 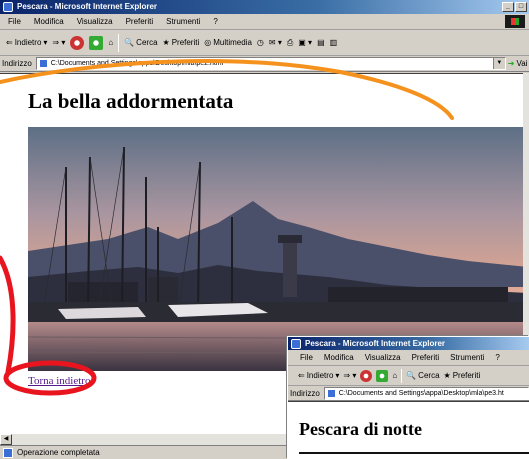 What do you see at coordinates (6, 439) in the screenshot?
I see `scroll-left-button: ◀` at bounding box center [6, 439].